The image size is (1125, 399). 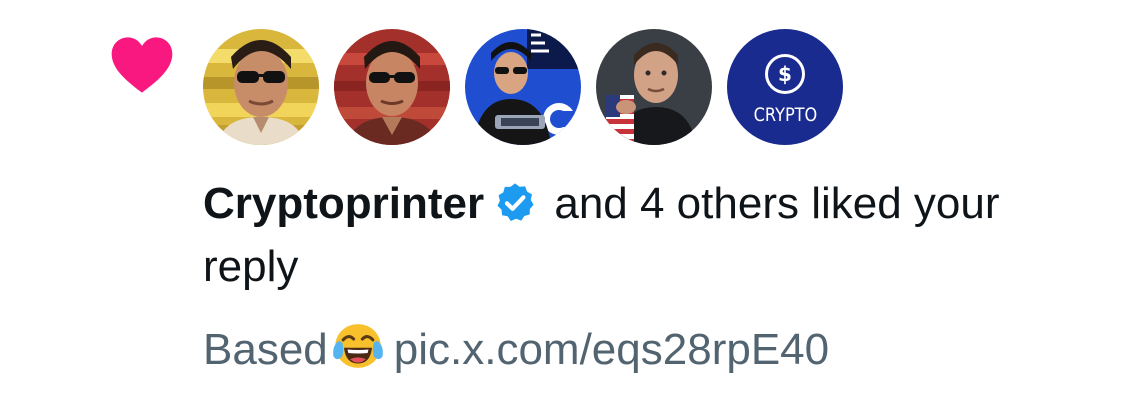 What do you see at coordinates (785, 115) in the screenshot?
I see `crypto-logo-text: CRYPTO` at bounding box center [785, 115].